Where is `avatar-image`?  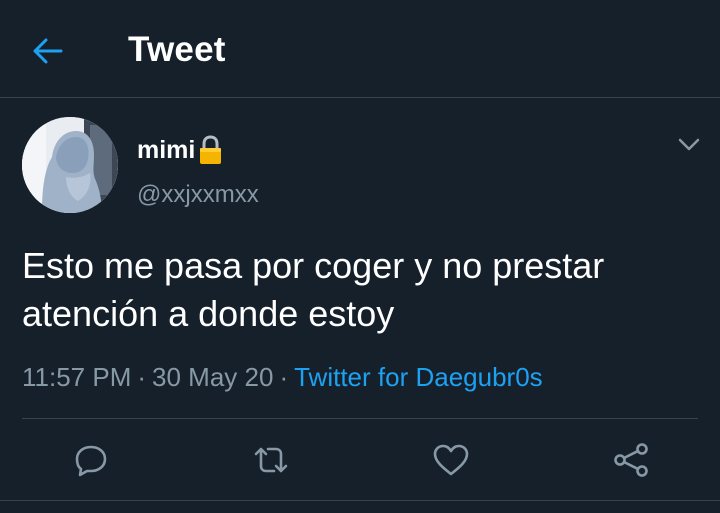
avatar-image is located at coordinates (70, 165).